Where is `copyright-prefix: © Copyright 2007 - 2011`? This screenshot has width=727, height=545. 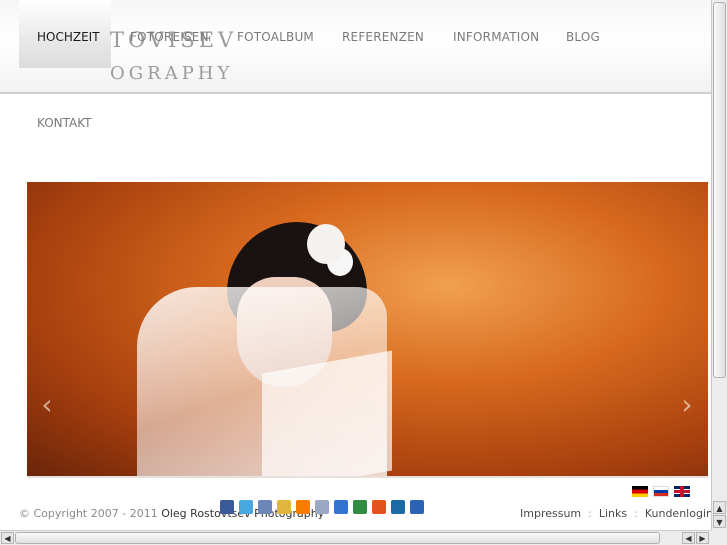
copyright-prefix: © Copyright 2007 - 2011 is located at coordinates (88, 513).